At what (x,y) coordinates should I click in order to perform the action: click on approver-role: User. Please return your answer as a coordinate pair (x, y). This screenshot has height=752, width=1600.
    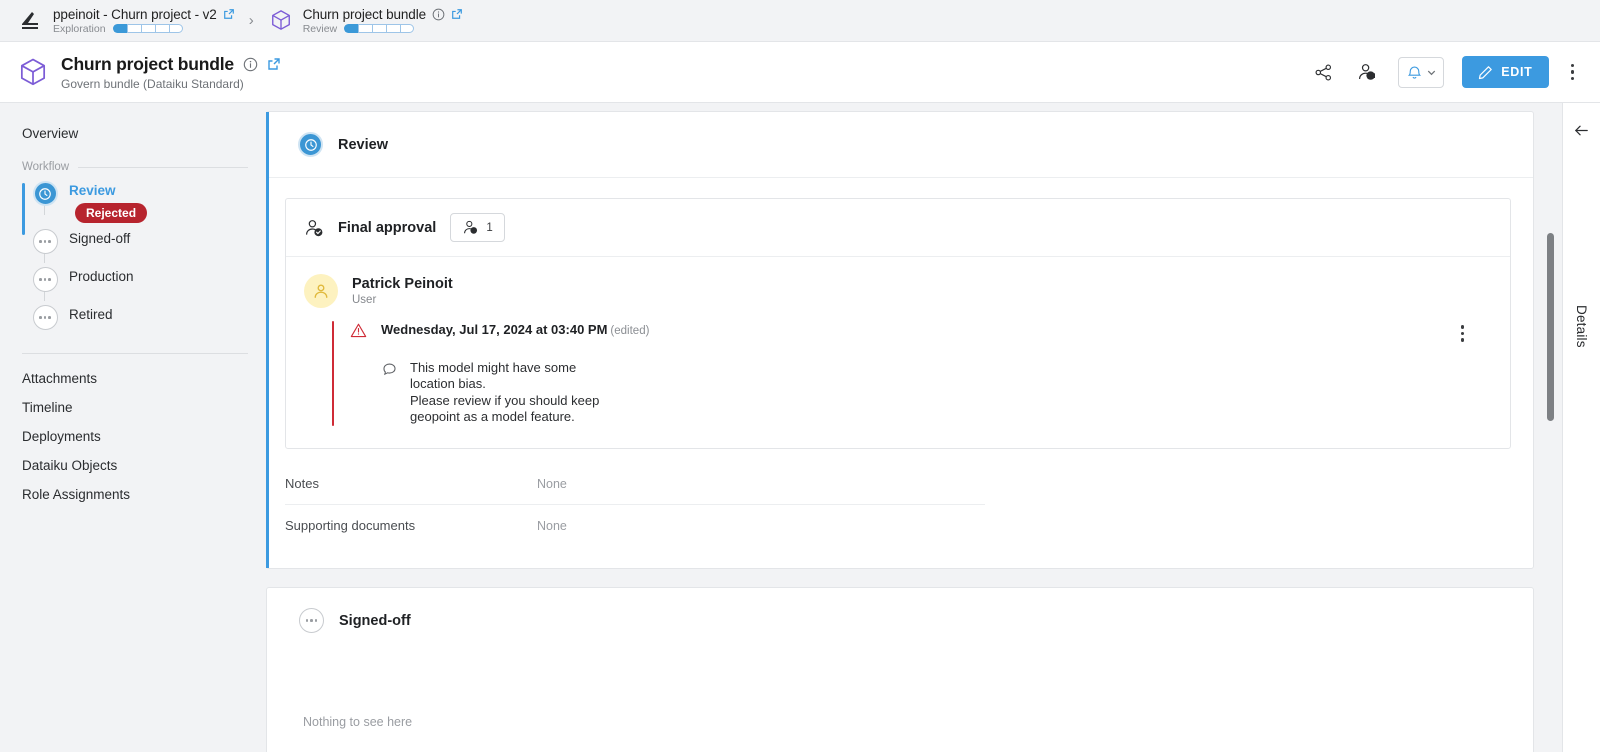
    Looking at the image, I should click on (364, 300).